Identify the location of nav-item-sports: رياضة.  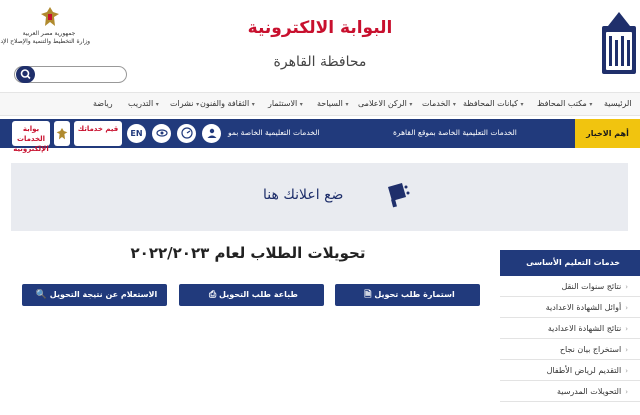
(103, 103).